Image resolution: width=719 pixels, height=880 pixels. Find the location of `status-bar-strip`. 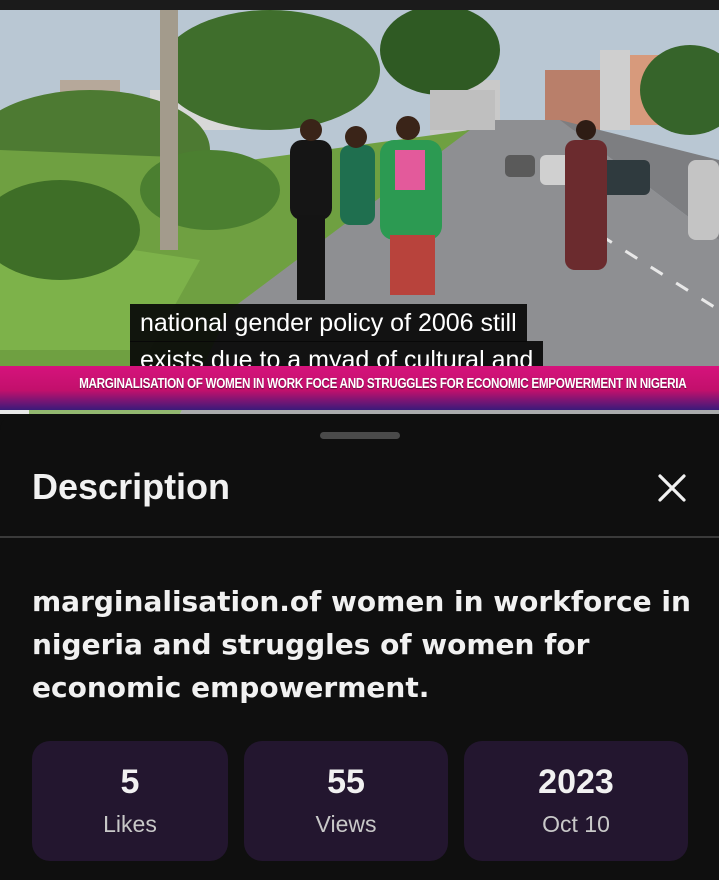

status-bar-strip is located at coordinates (359, 5).